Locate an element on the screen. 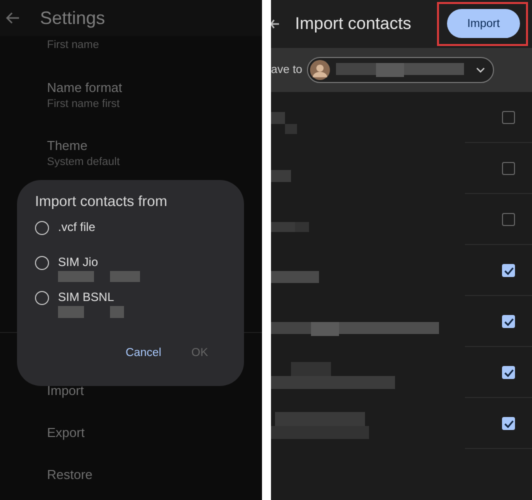 The height and width of the screenshot is (500, 532). option-label: SIM Jio is located at coordinates (99, 262).